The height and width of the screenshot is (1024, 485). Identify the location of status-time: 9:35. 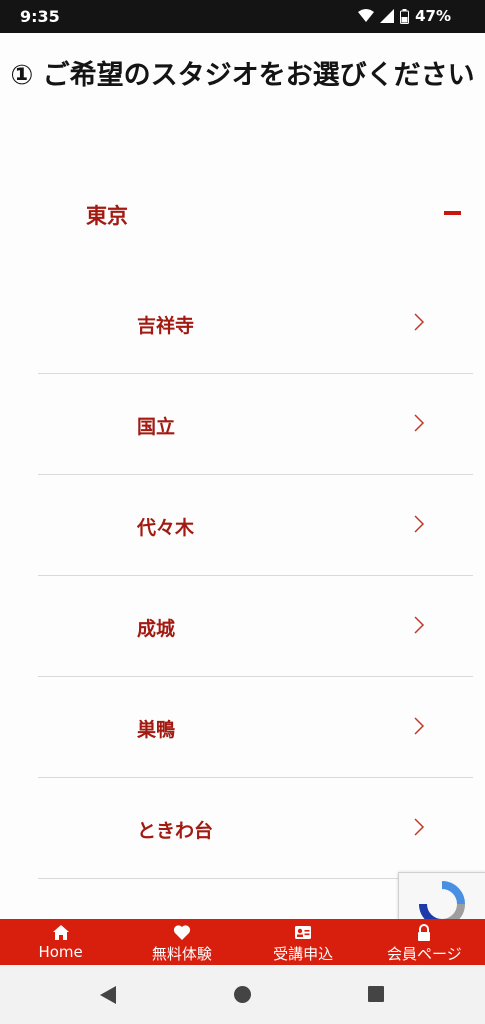
(40, 16).